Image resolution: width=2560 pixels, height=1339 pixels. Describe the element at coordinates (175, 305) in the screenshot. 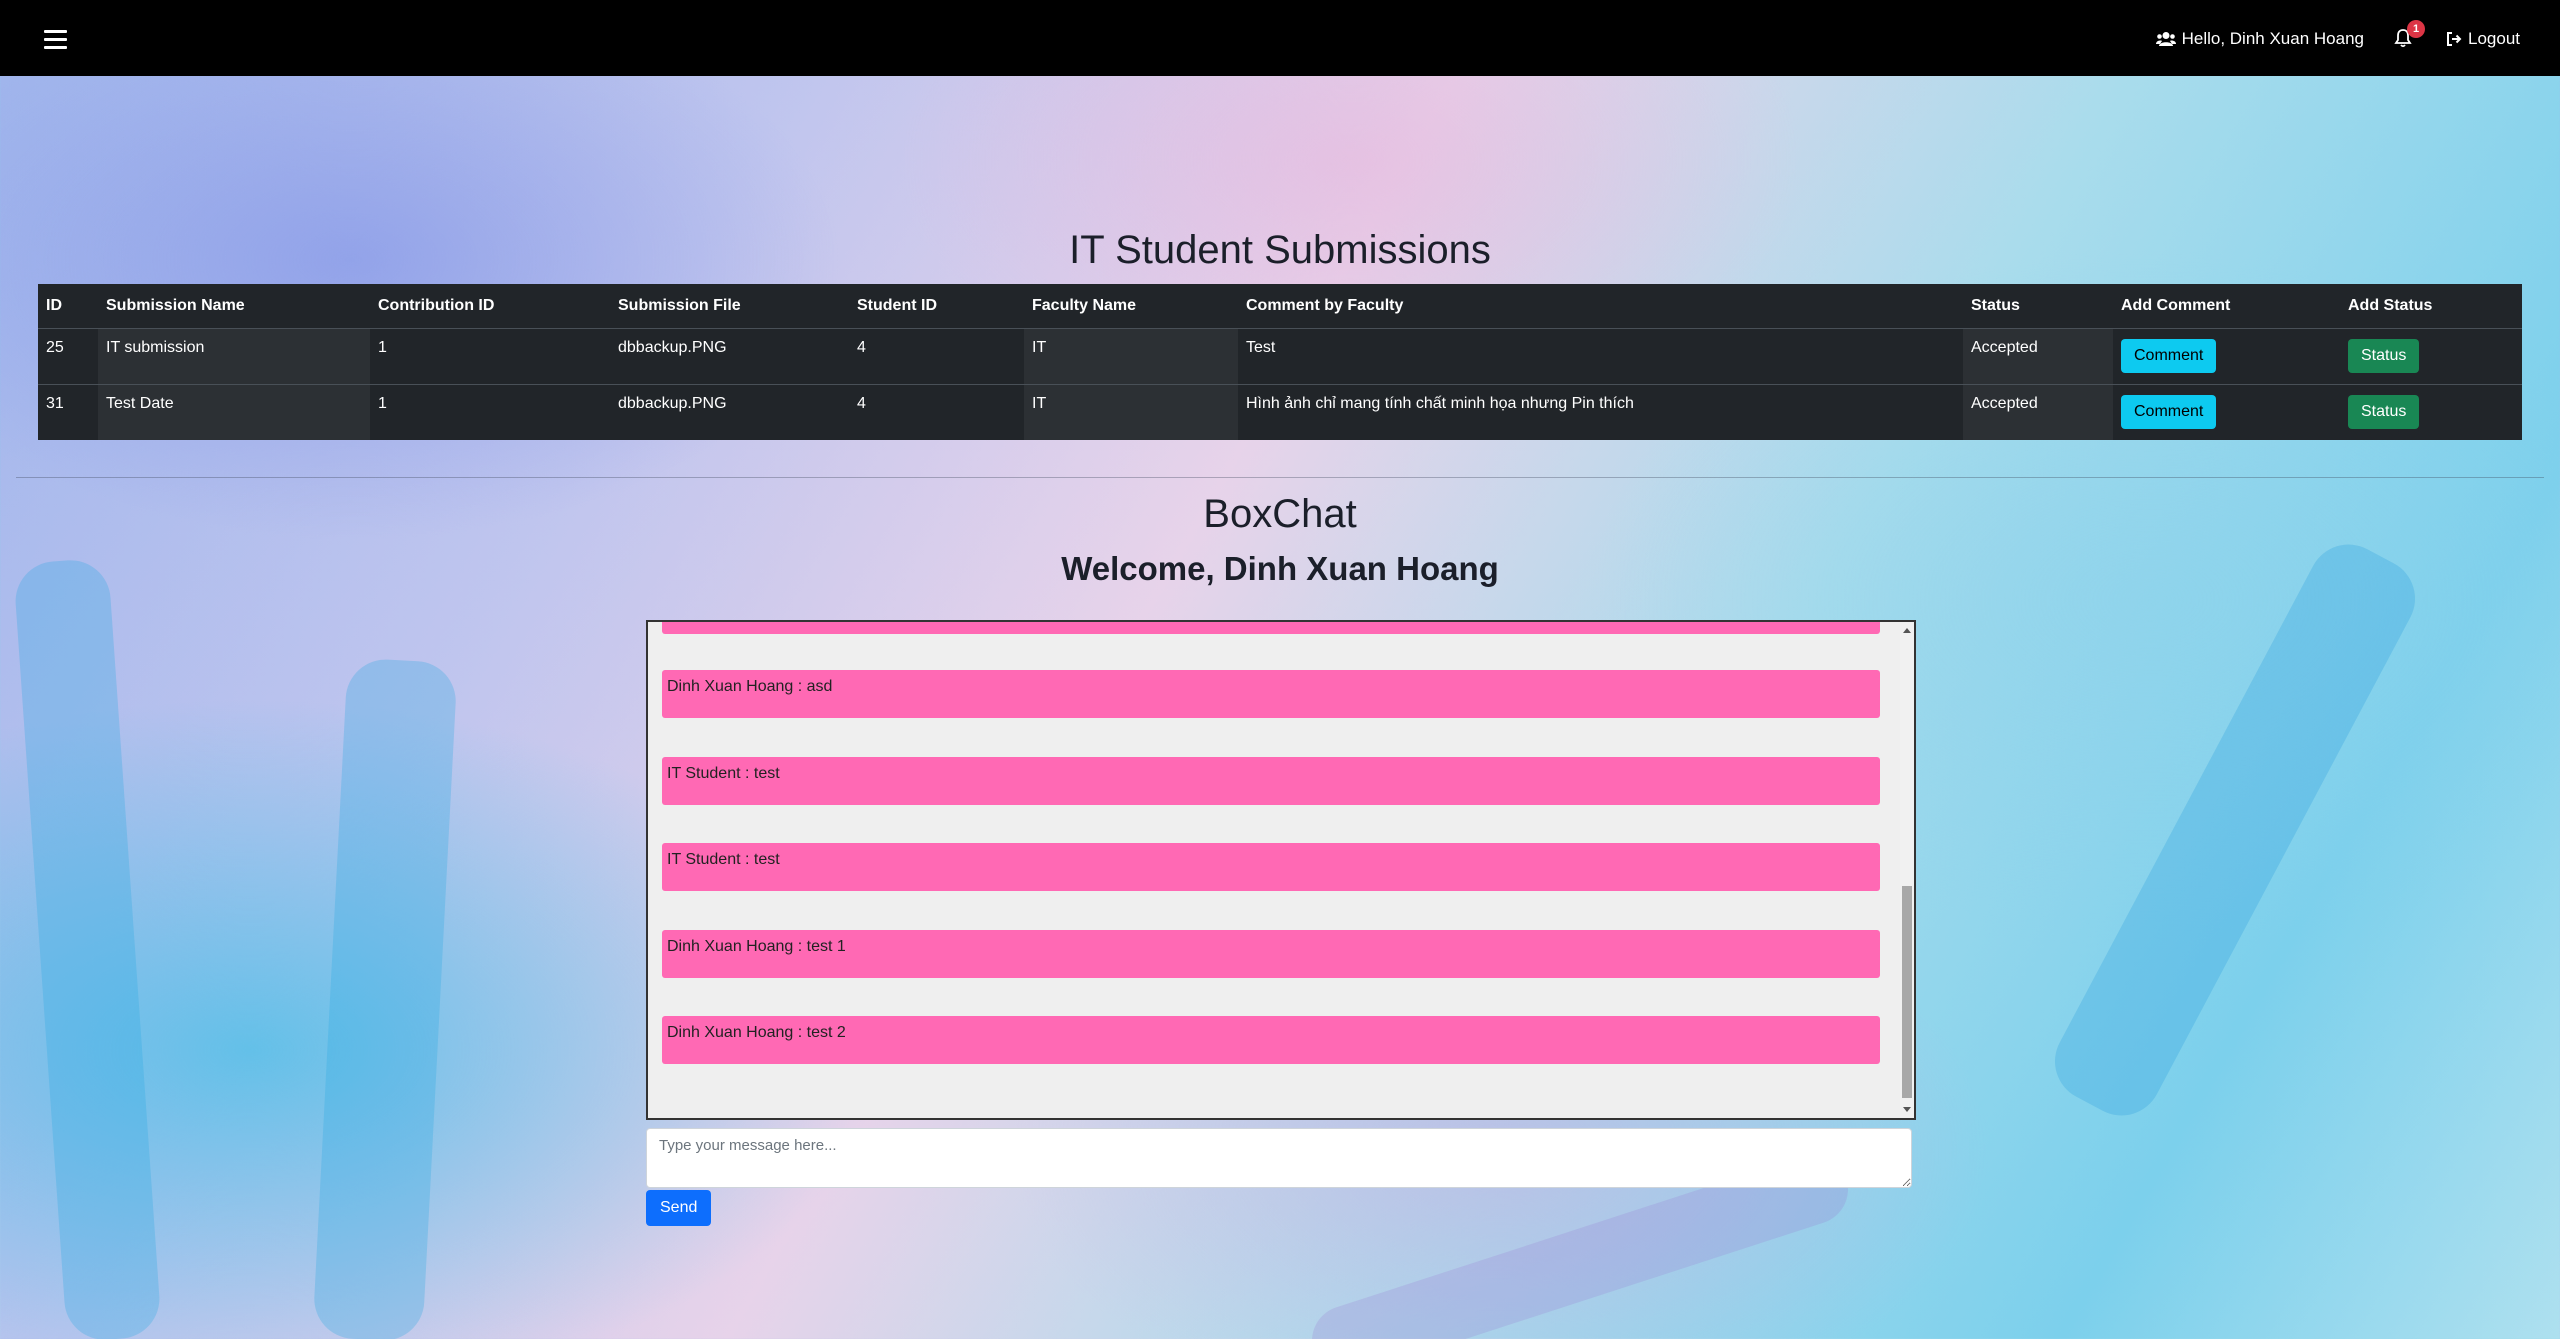

I see `column-header: Submission Name` at that location.